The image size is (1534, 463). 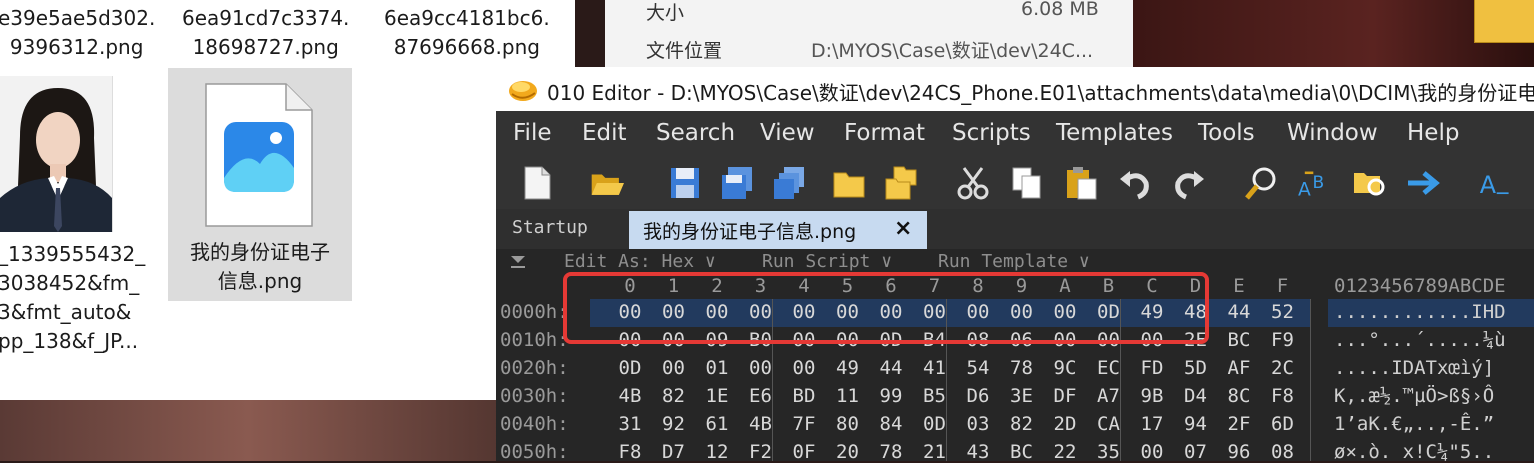 What do you see at coordinates (1226, 133) in the screenshot?
I see `menu-tools: Tools` at bounding box center [1226, 133].